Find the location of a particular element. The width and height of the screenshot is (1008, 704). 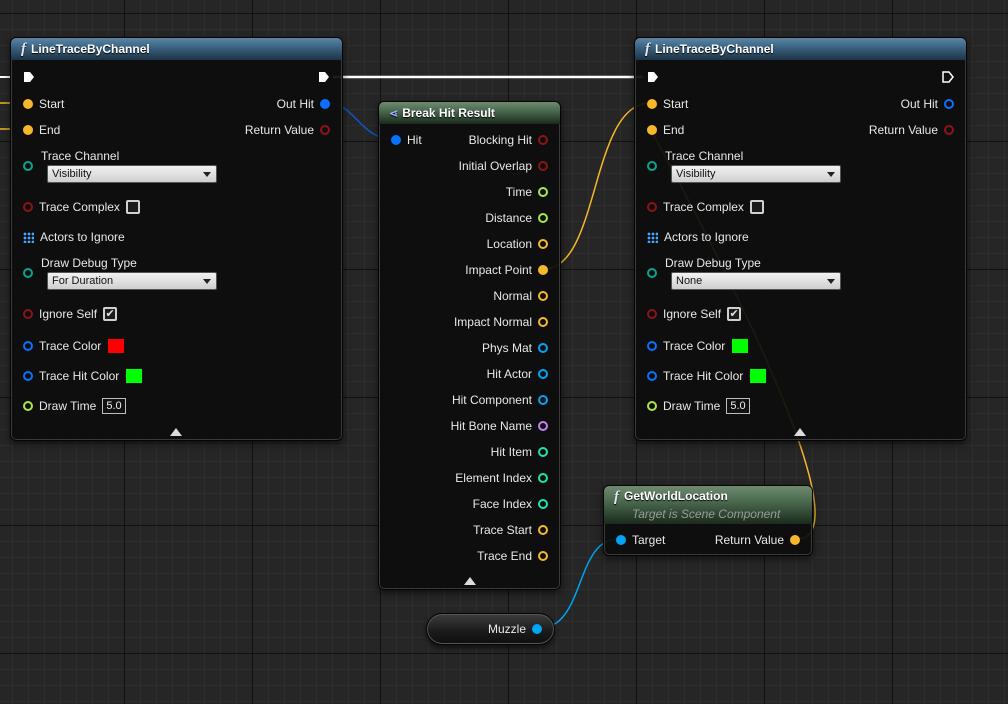

trace-end-pin: Trace End is located at coordinates (512, 556).